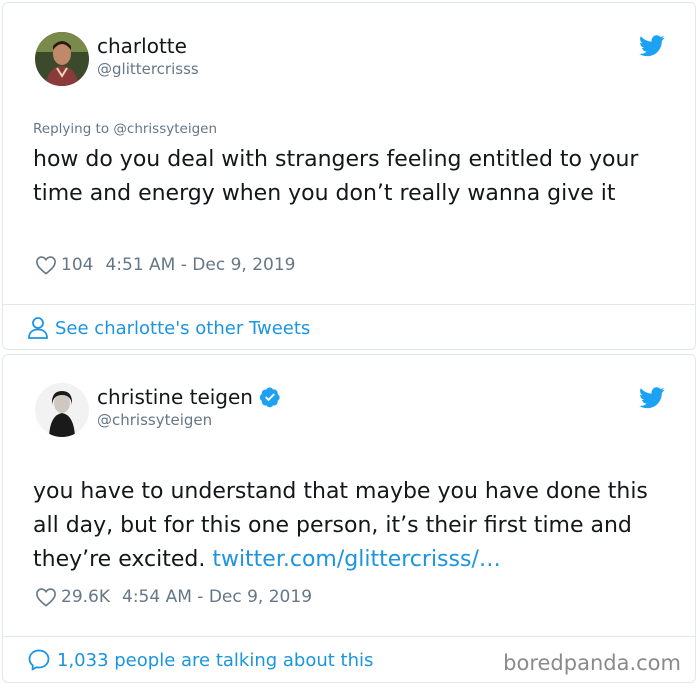  Describe the element at coordinates (217, 597) in the screenshot. I see `timestamp: 4:54 AM - Dec 9, 2019` at that location.